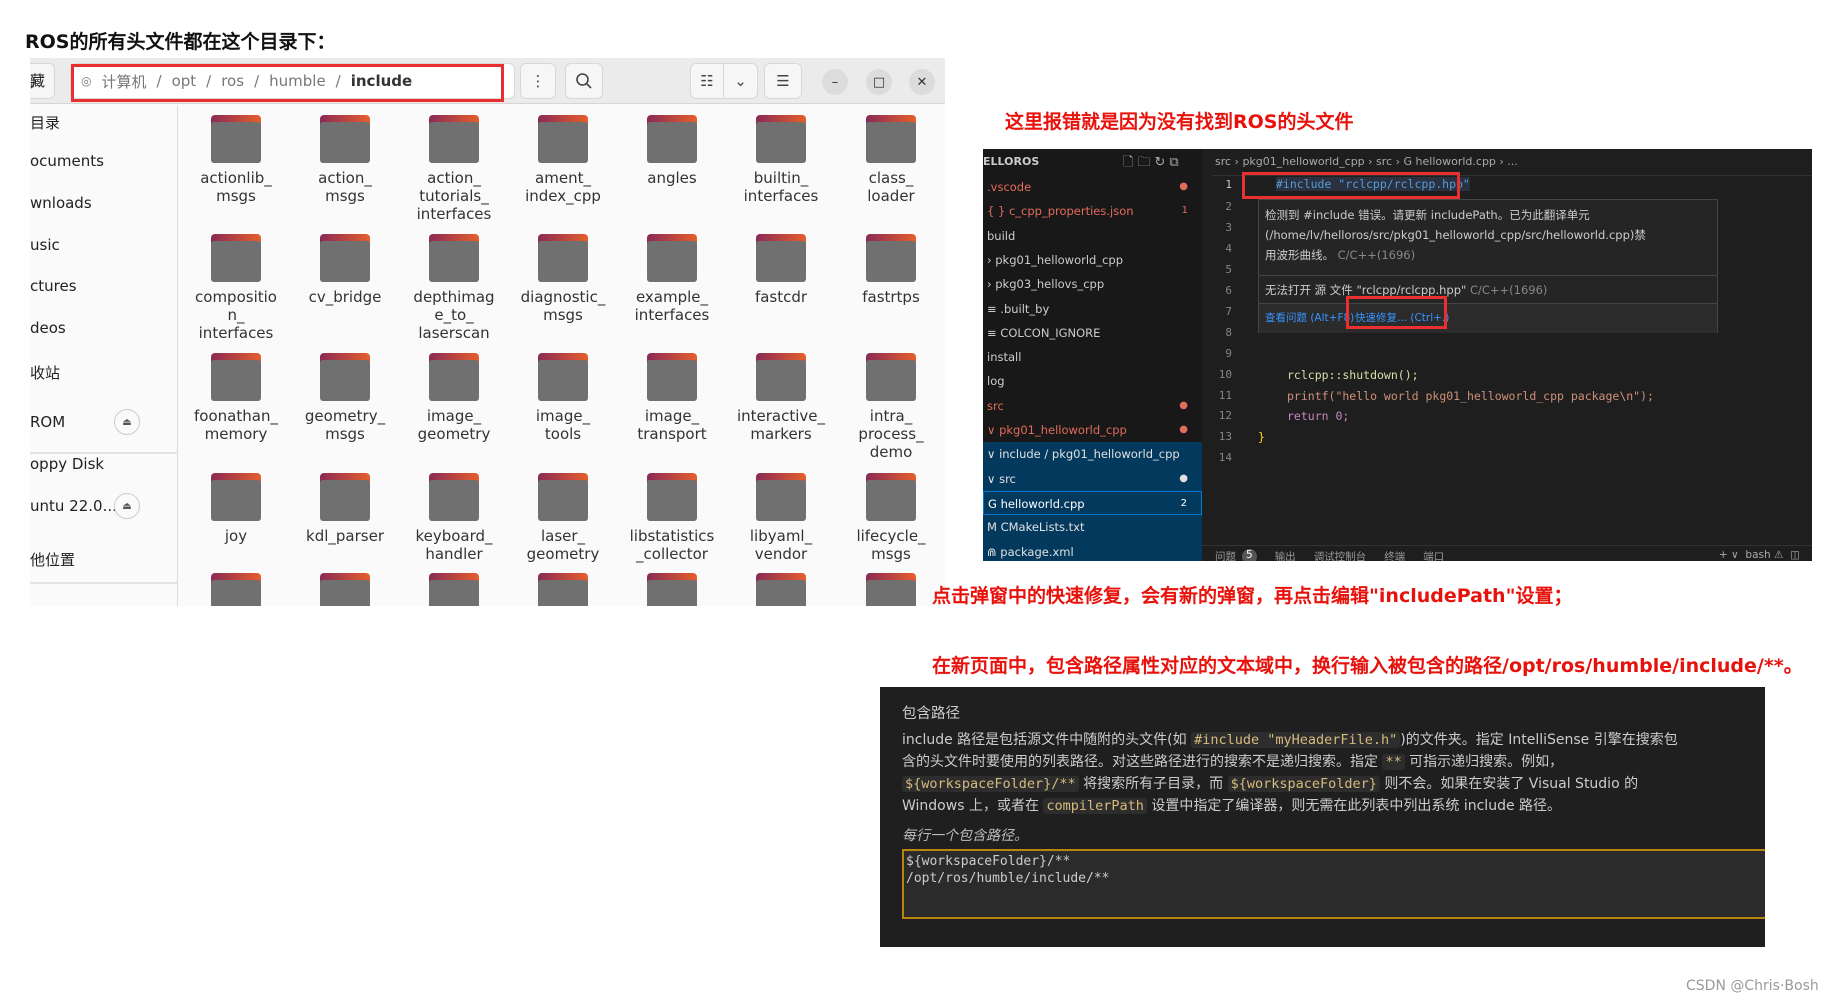  What do you see at coordinates (584, 81) in the screenshot?
I see `search-button` at bounding box center [584, 81].